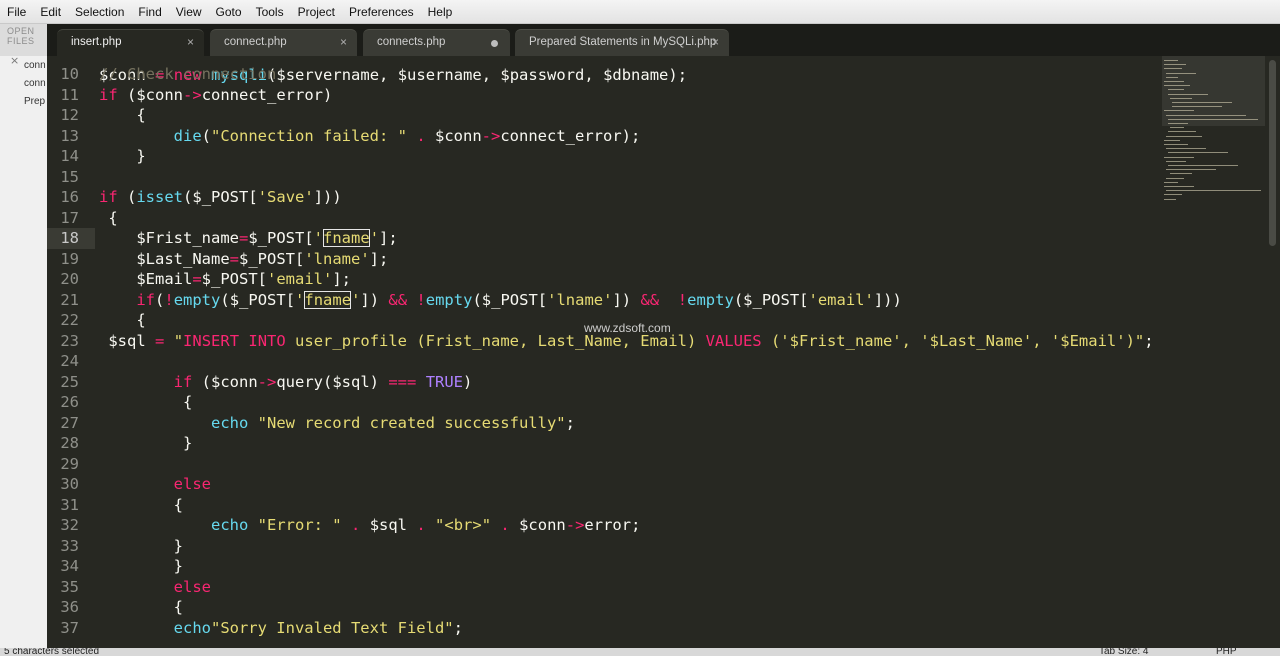  What do you see at coordinates (69, 381) in the screenshot?
I see `line-number: 25` at bounding box center [69, 381].